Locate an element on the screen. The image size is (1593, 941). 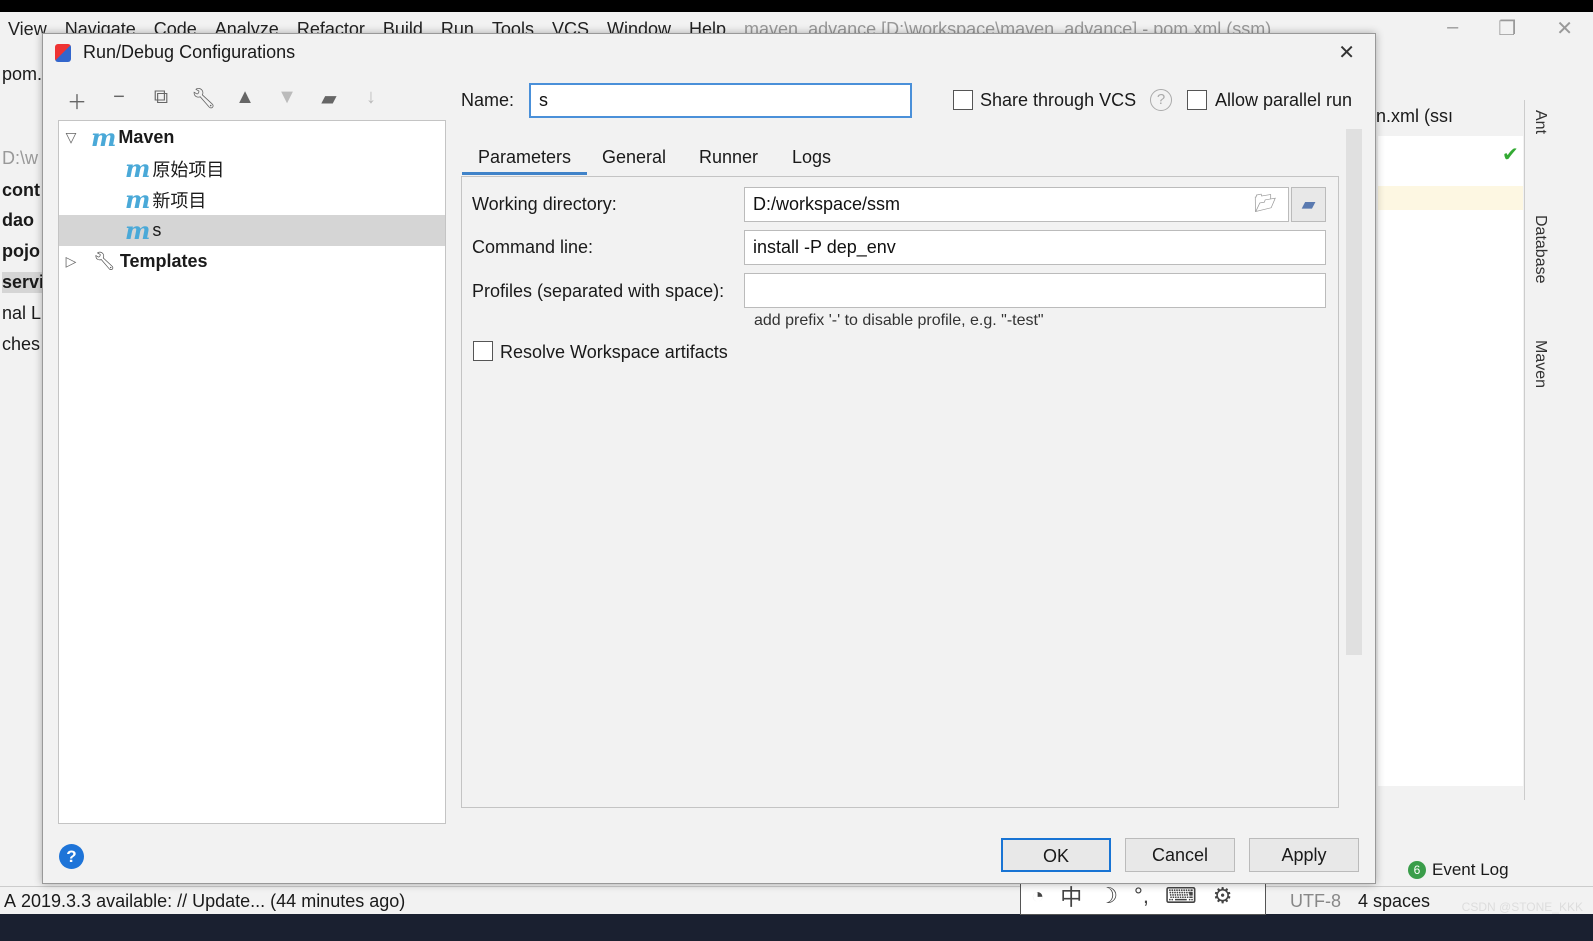
copy-icon: ⧉ is located at coordinates (161, 100).